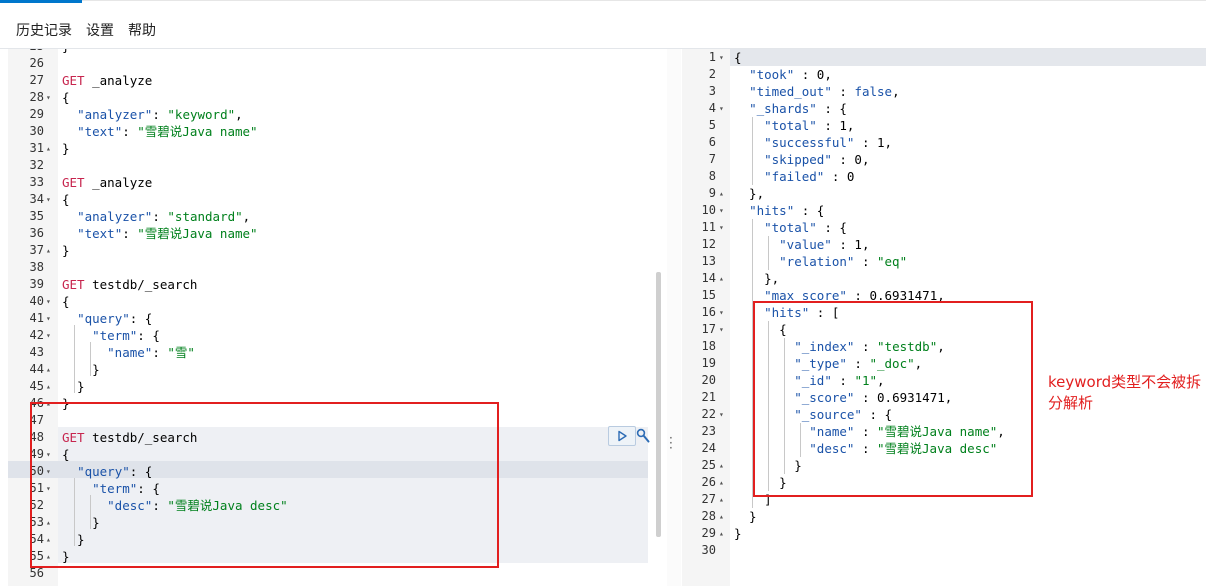 The height and width of the screenshot is (586, 1206). I want to click on menu-history: 历史记录, so click(44, 30).